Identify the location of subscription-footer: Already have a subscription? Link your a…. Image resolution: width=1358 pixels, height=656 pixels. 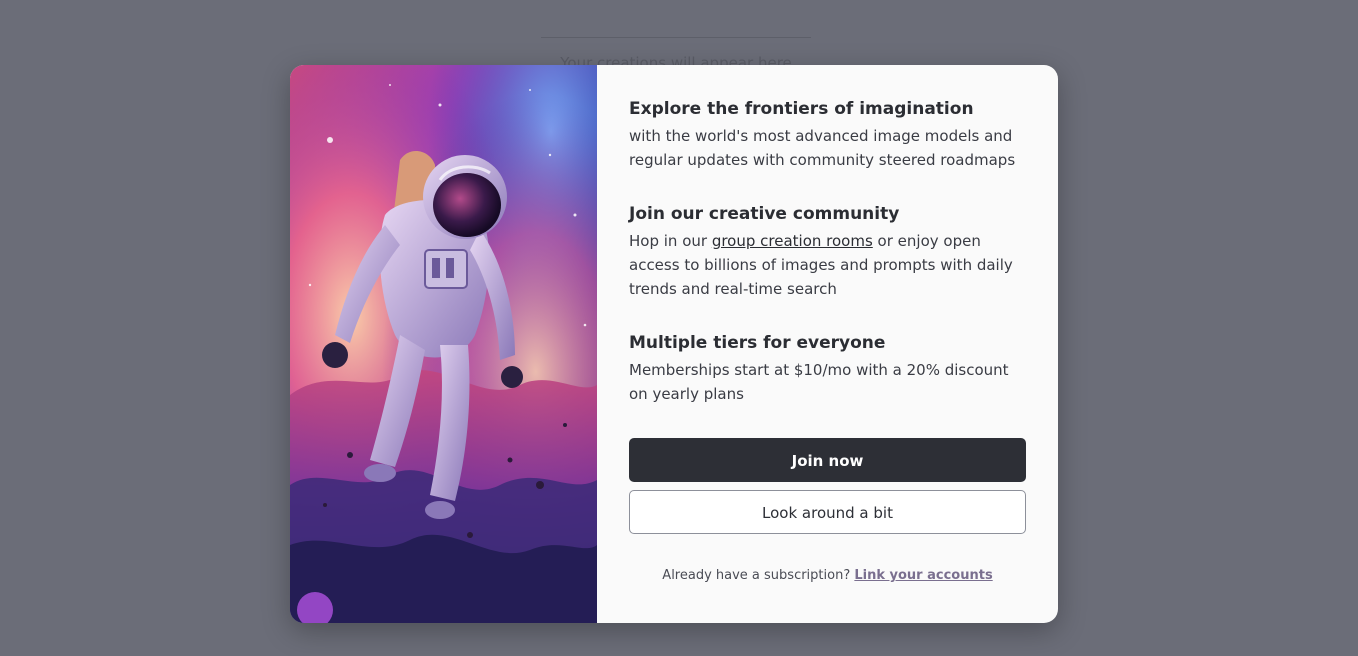
(827, 575).